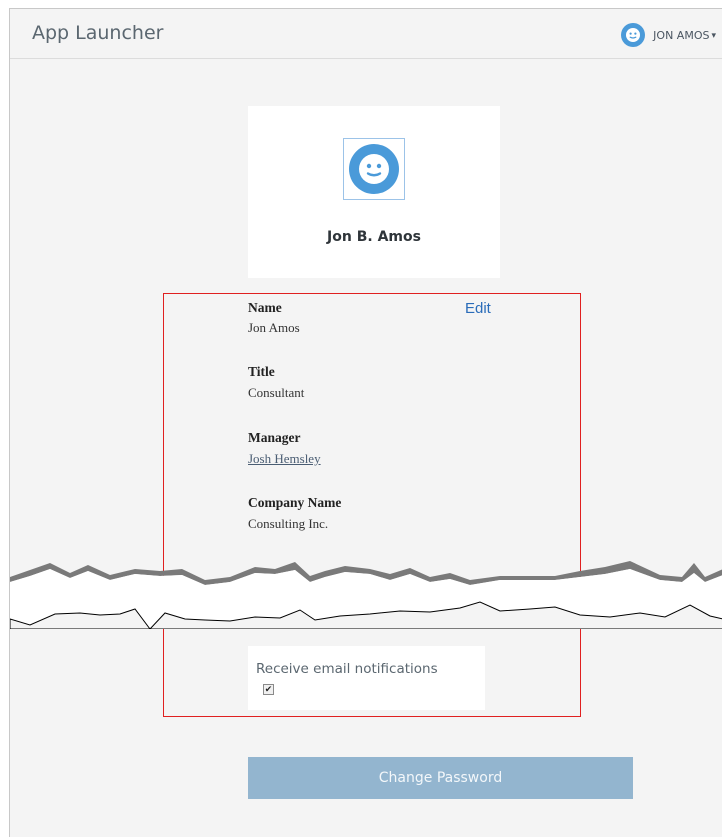 This screenshot has width=722, height=837. I want to click on change-password-button: Change Password, so click(440, 778).